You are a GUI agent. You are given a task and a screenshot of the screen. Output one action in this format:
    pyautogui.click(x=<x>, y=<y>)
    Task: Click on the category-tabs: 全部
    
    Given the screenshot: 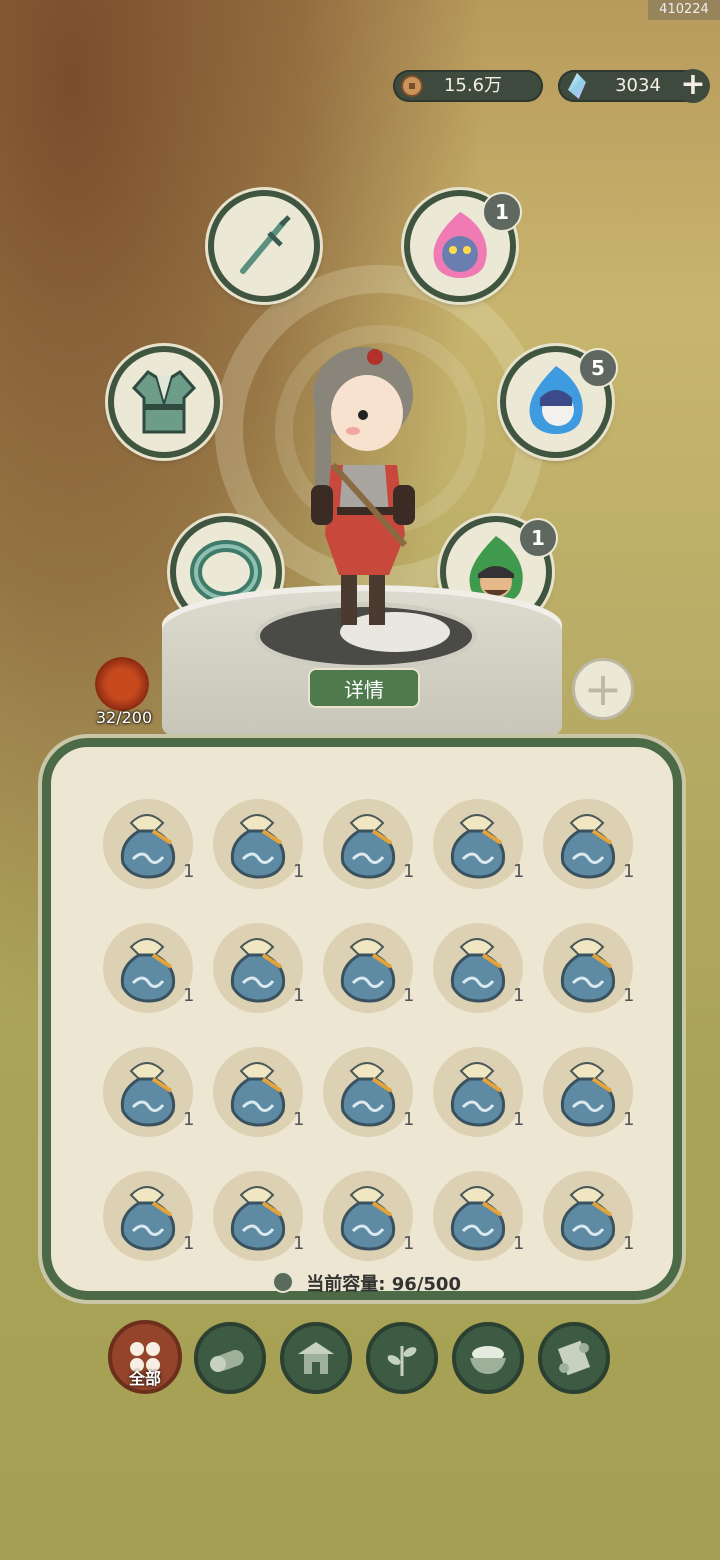 What is the action you would take?
    pyautogui.click(x=363, y=1358)
    